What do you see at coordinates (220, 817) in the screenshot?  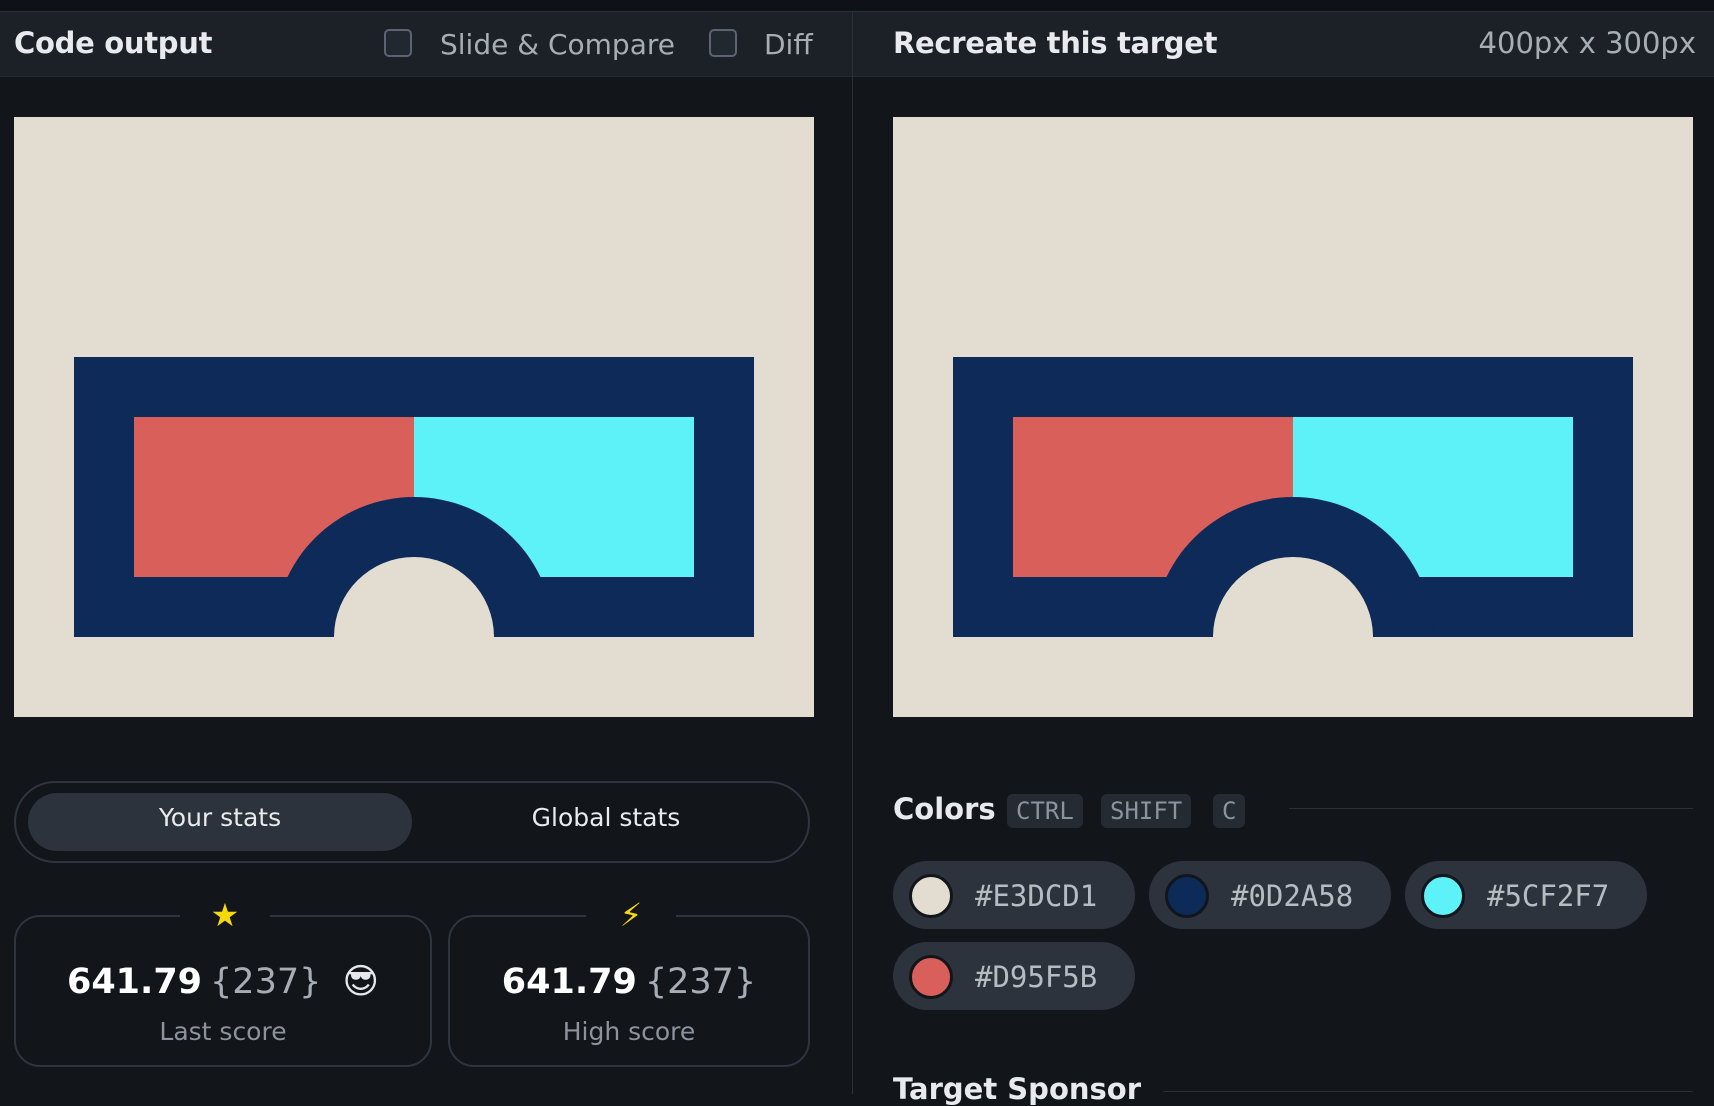 I see `tab-your-stats: Your stats` at bounding box center [220, 817].